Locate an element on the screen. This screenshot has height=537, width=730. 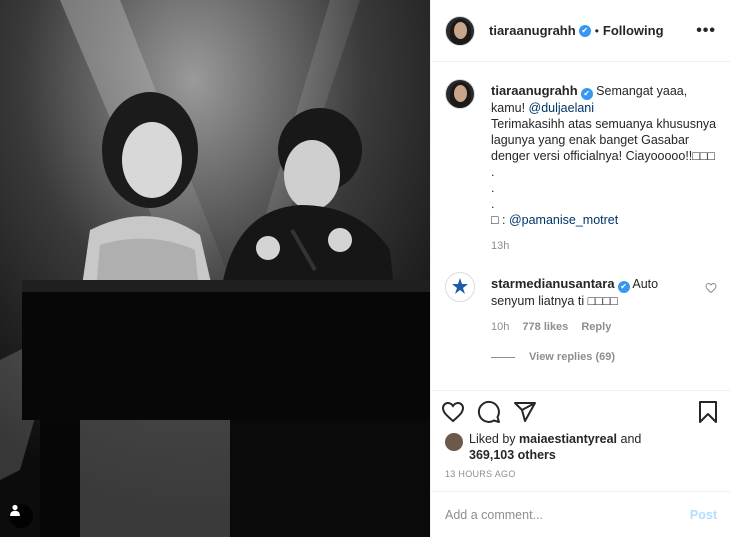
caption-mention-link: @duljaelani is located at coordinates (562, 108).